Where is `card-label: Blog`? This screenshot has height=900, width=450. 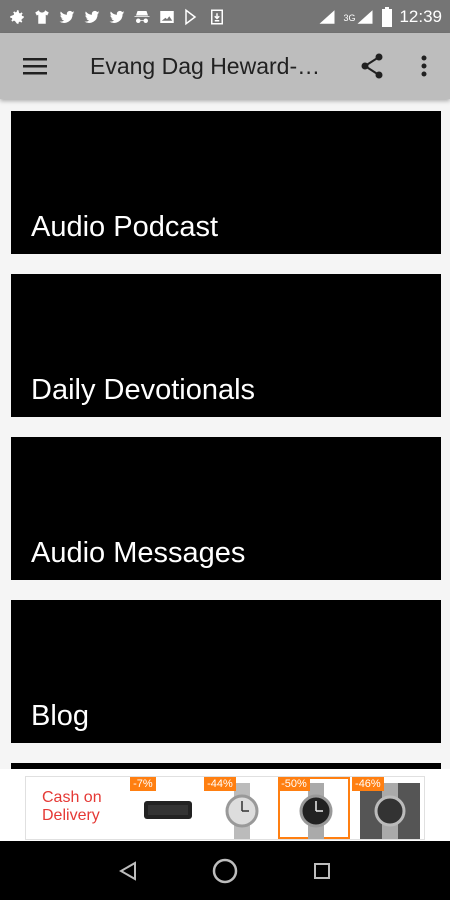 card-label: Blog is located at coordinates (60, 716).